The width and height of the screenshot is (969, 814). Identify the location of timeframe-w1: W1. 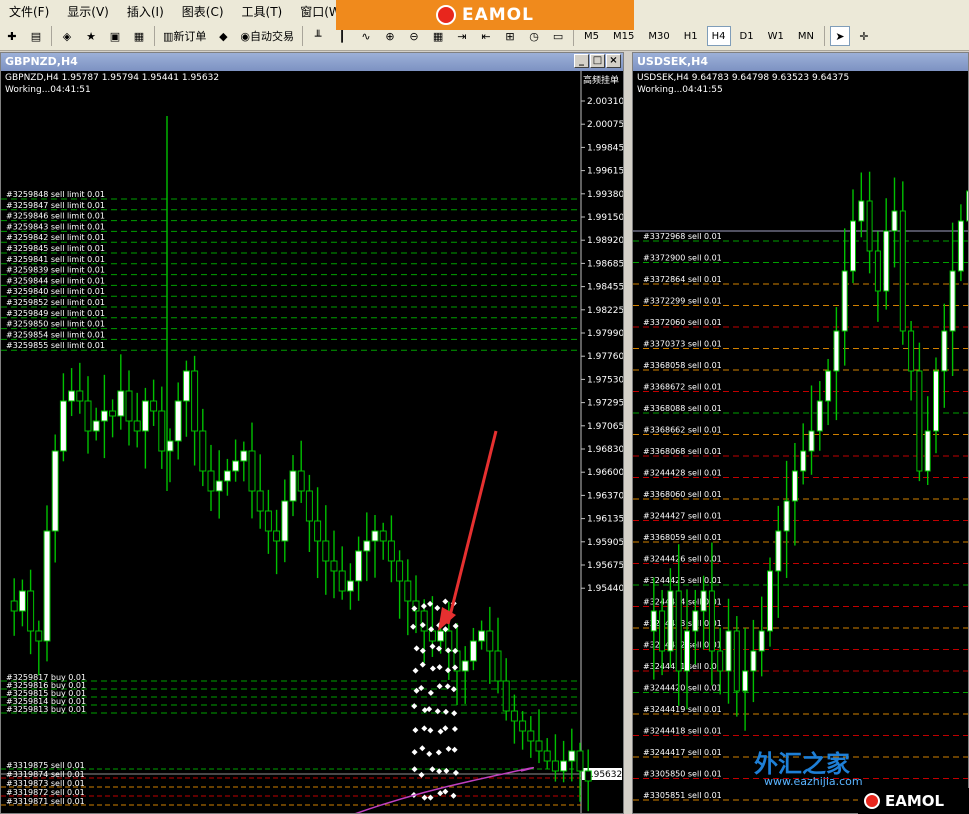
(776, 36).